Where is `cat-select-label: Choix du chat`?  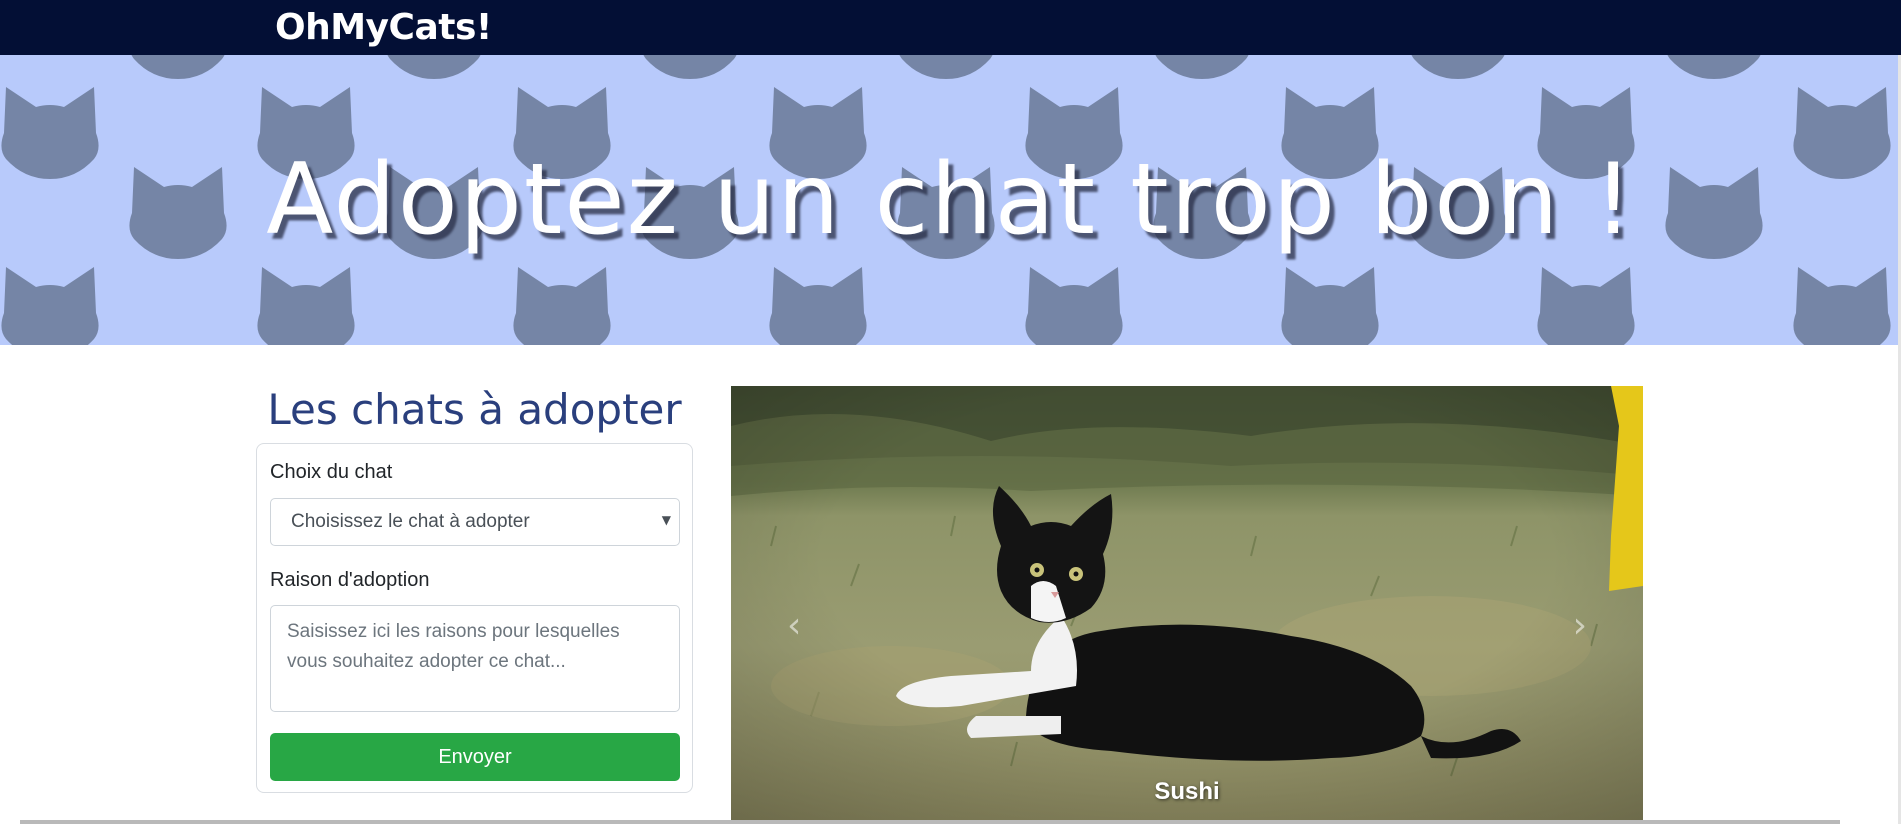
cat-select-label: Choix du chat is located at coordinates (331, 472).